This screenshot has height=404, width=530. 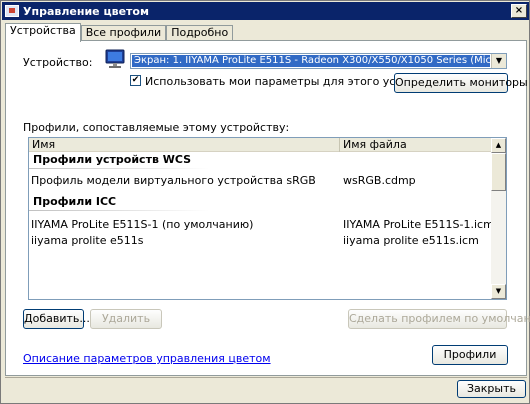 I want to click on profile-name: IIYAMA ProLite E511S-1 (по умолчанию), so click(x=142, y=224).